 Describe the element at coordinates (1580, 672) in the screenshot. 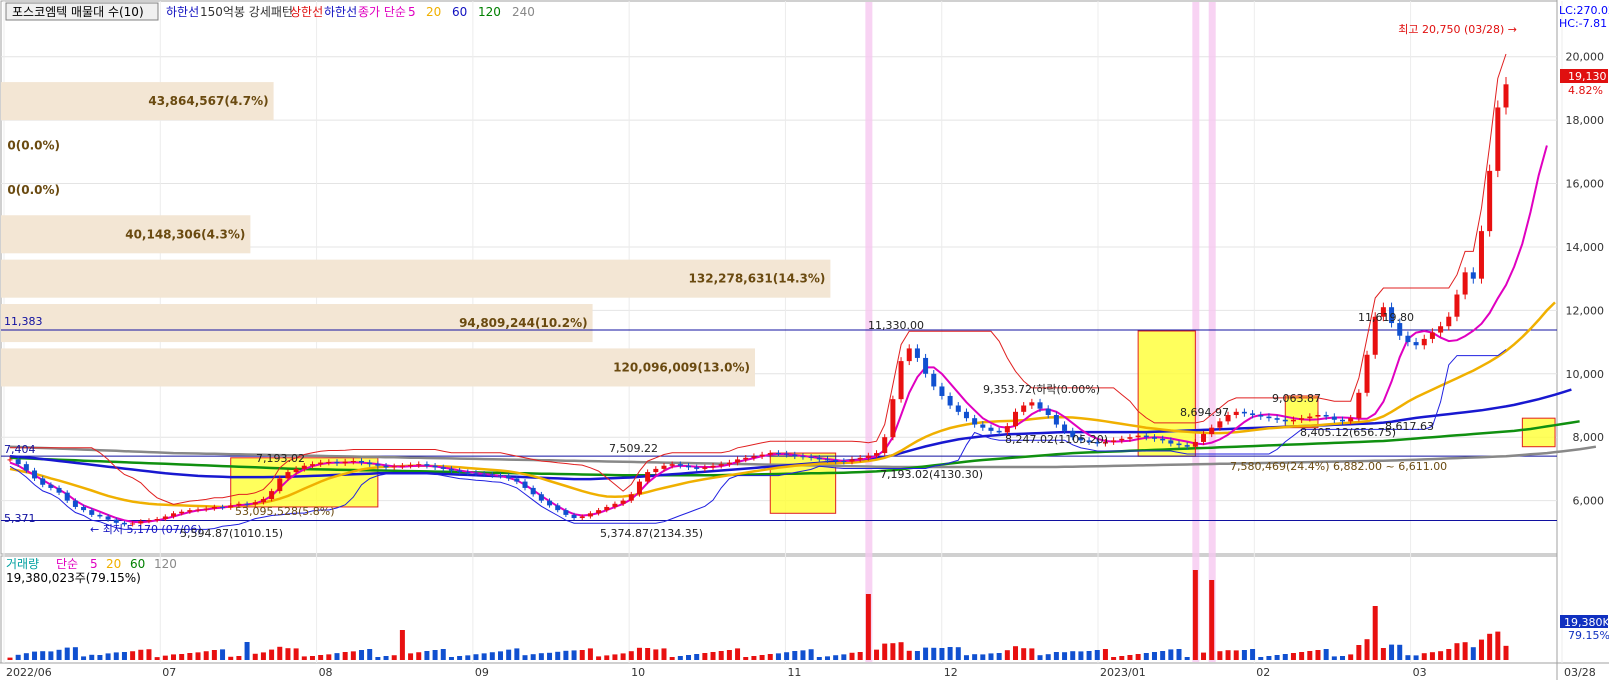

I see `x-tick-label: 03/28` at that location.